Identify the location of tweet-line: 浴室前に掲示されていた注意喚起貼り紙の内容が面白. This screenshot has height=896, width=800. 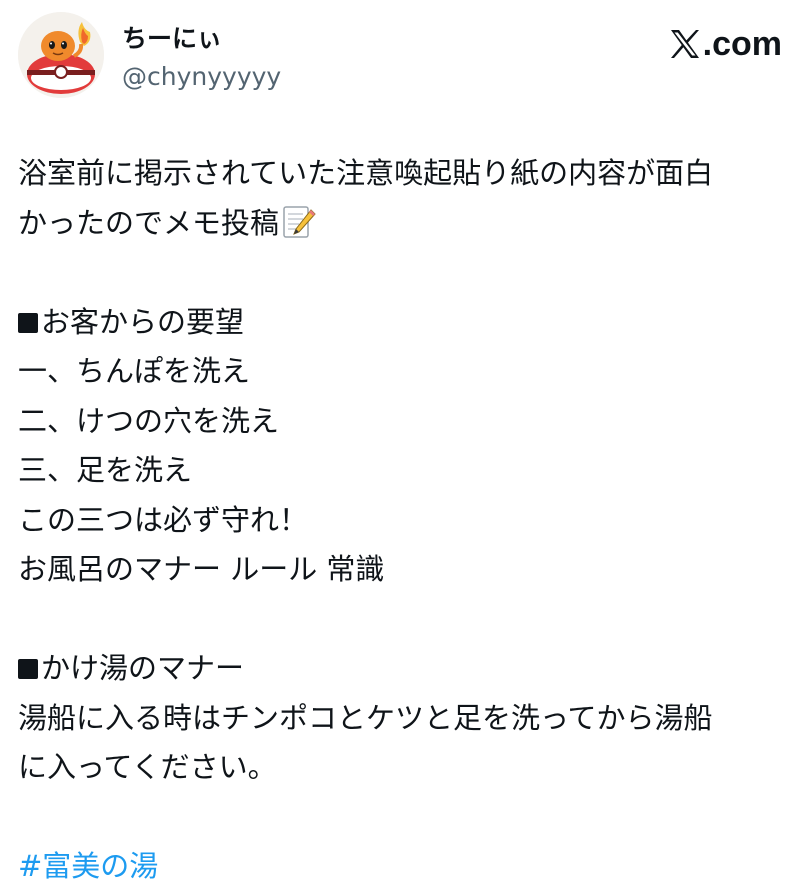
(400, 174).